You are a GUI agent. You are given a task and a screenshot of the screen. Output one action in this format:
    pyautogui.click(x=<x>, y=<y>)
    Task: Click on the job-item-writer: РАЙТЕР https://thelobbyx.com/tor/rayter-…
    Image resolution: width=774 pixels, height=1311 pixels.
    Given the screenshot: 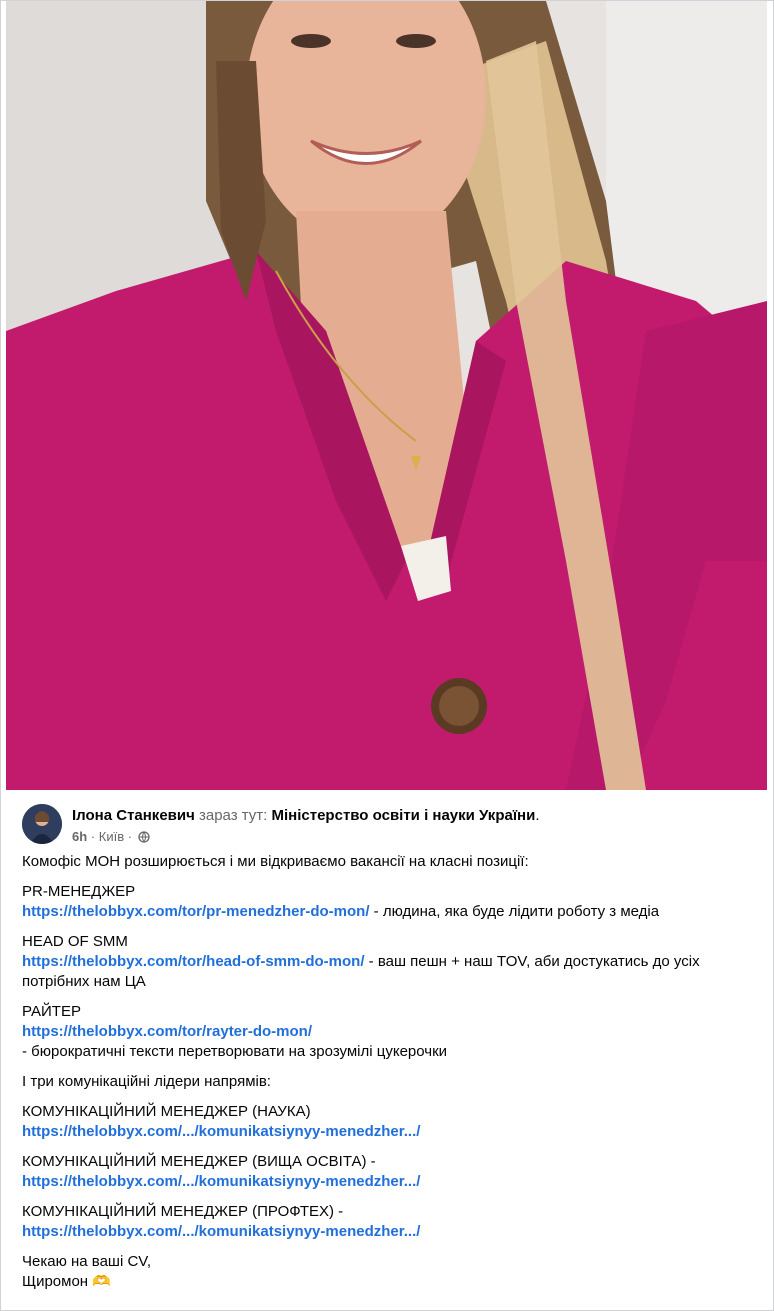 What is the action you would take?
    pyautogui.click(x=389, y=1032)
    